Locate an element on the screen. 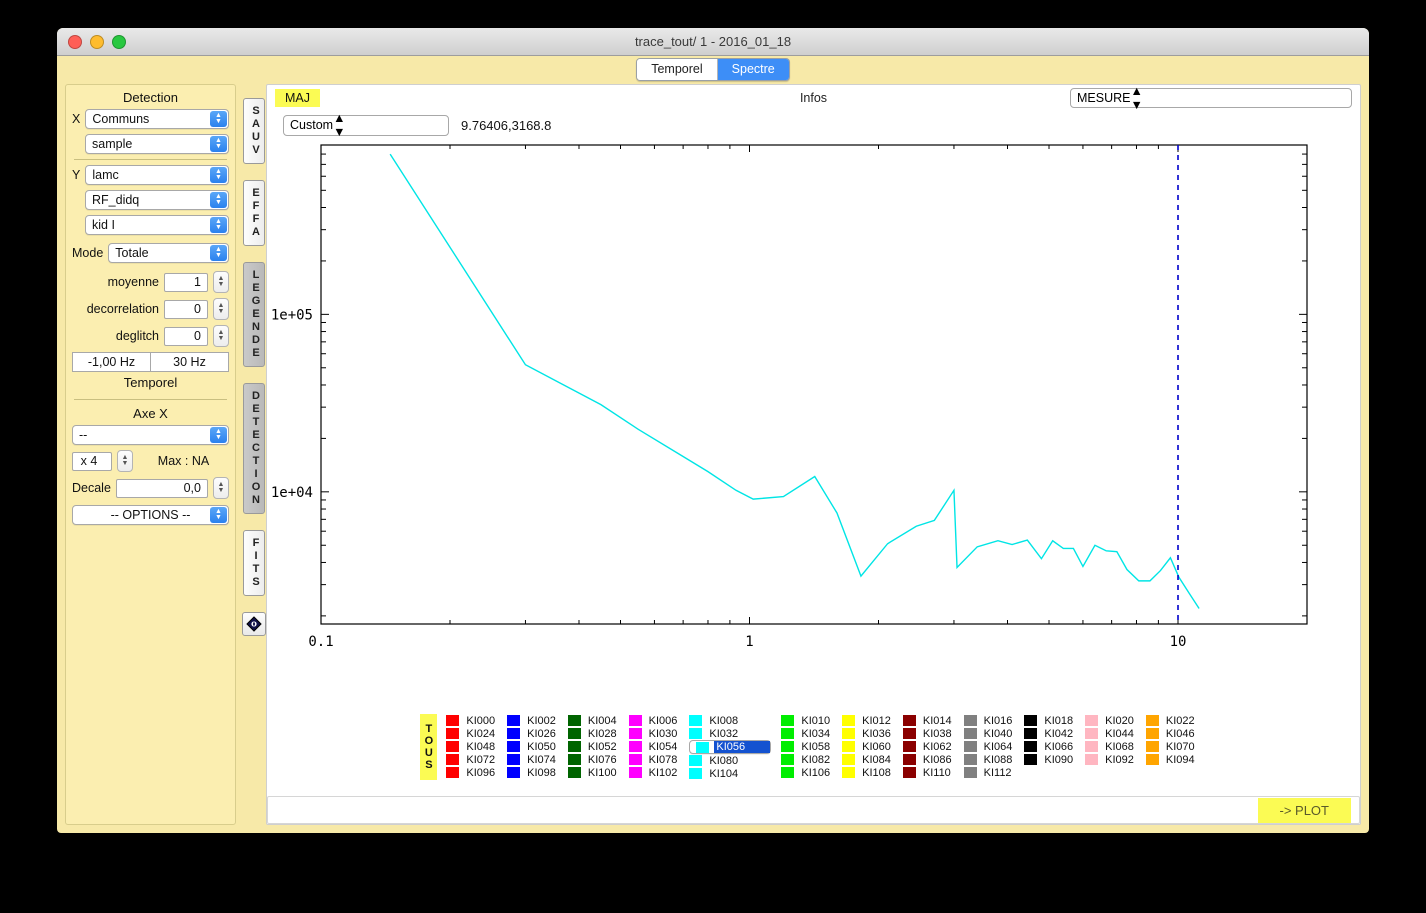  tab-temporel: Temporel is located at coordinates (677, 69).